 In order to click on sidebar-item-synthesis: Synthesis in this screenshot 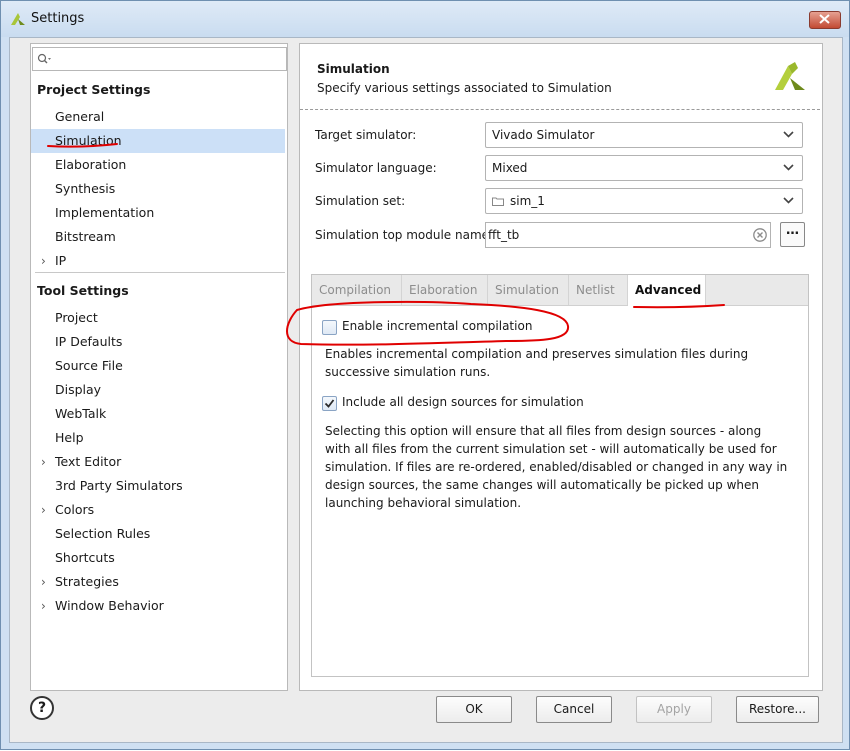, I will do `click(158, 189)`.